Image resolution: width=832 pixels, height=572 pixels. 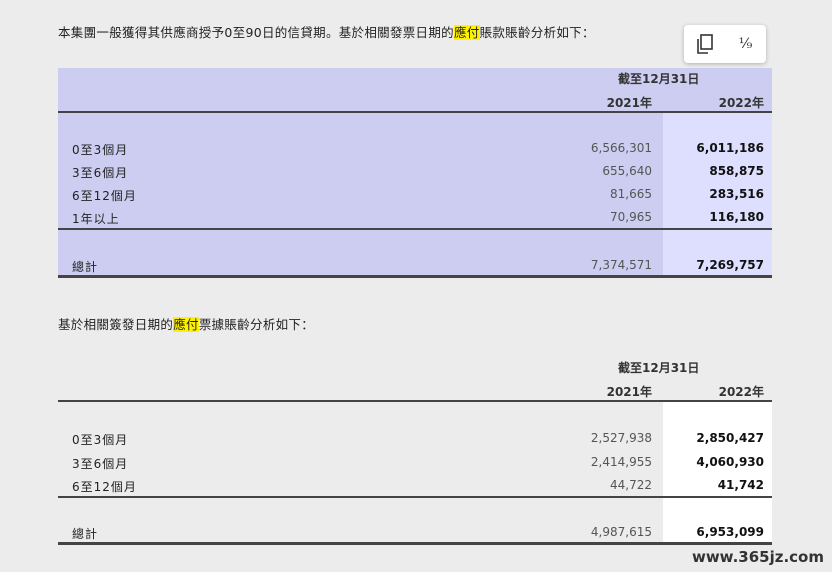 I want to click on value-2021: 70,965, so click(x=631, y=217).